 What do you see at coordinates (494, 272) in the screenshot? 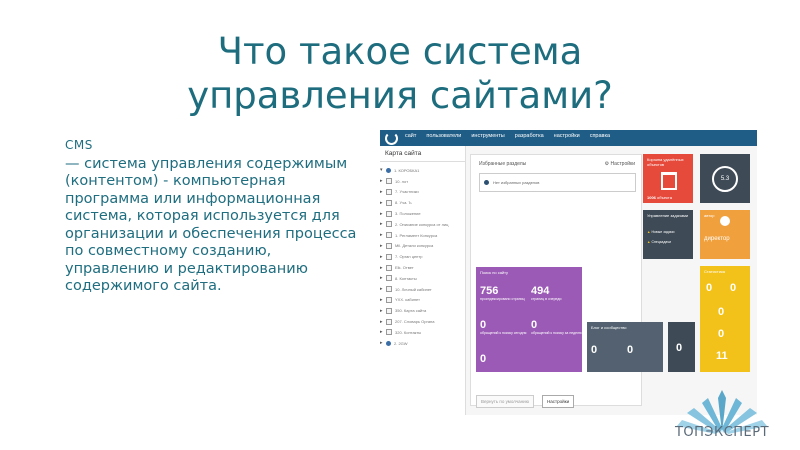
I see `search-stats-title: Поиск по сайту` at bounding box center [494, 272].